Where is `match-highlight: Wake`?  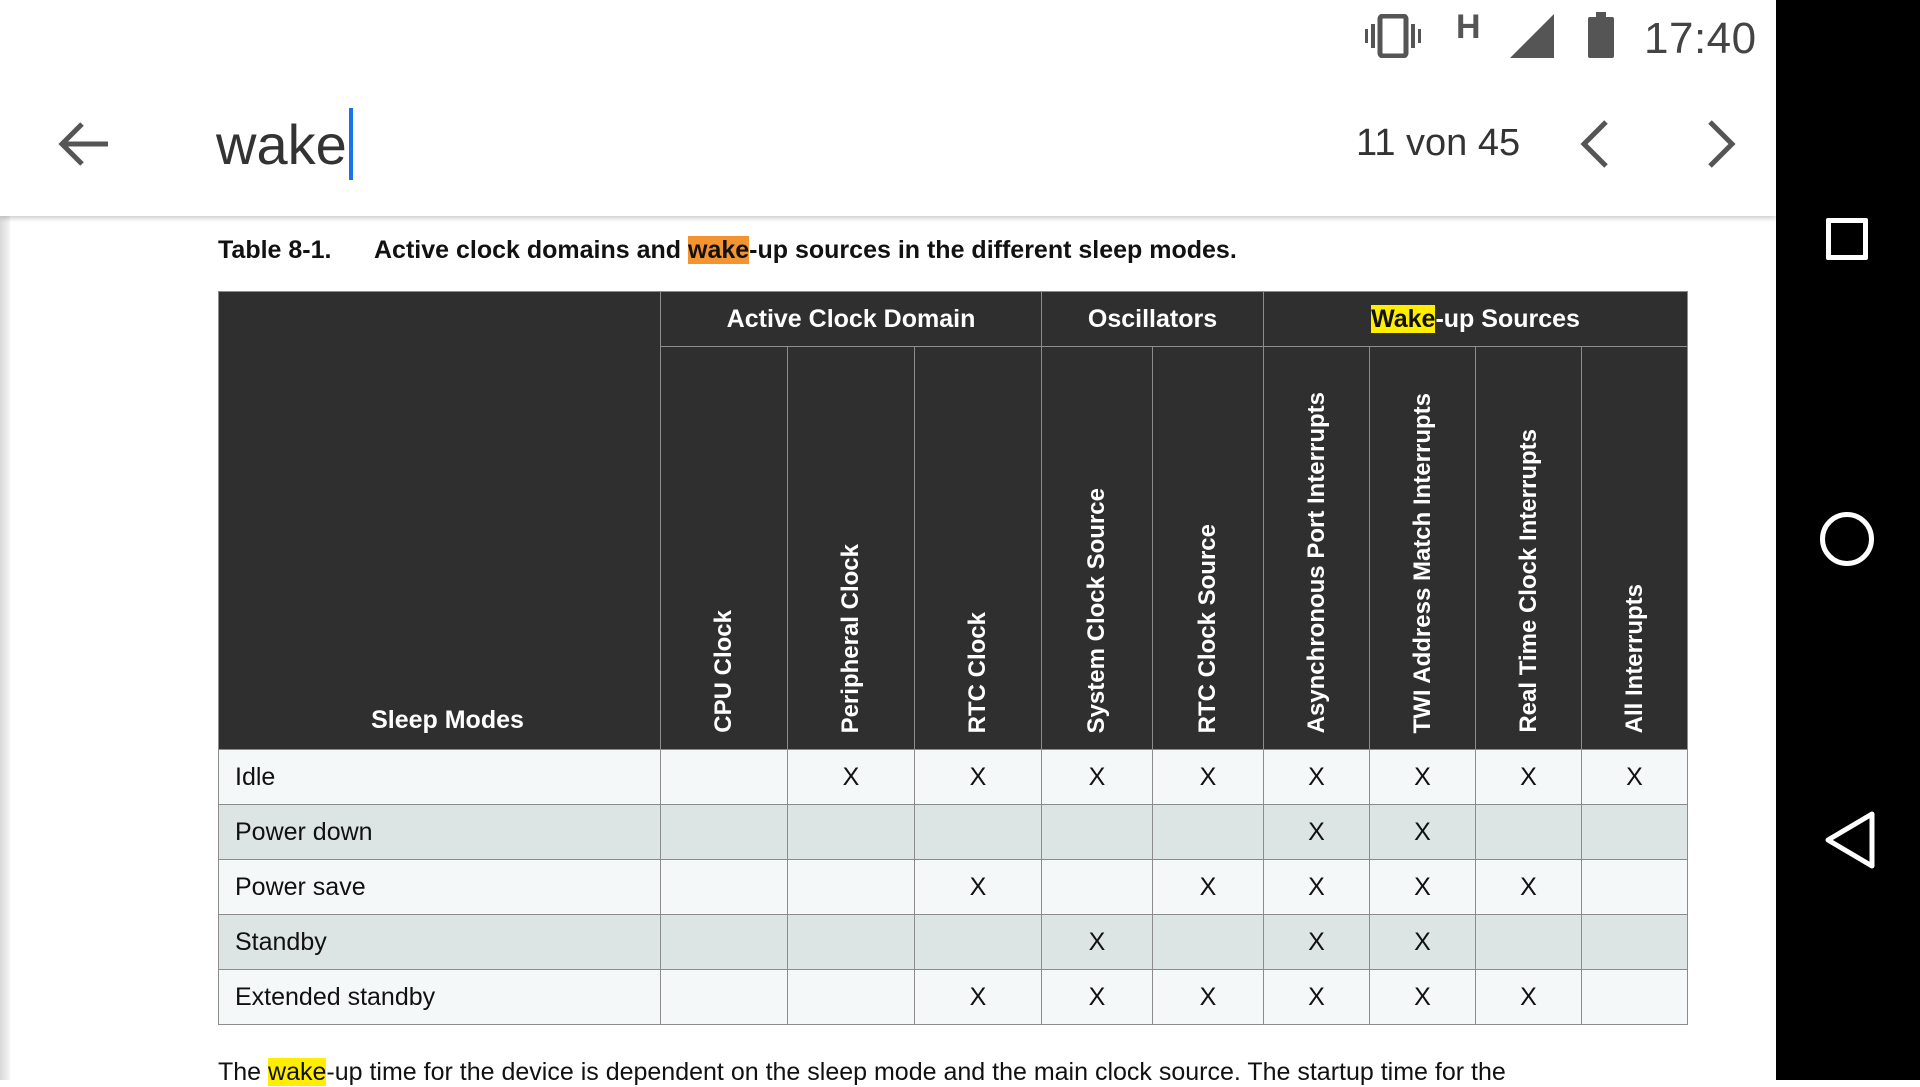
match-highlight: Wake is located at coordinates (1403, 318).